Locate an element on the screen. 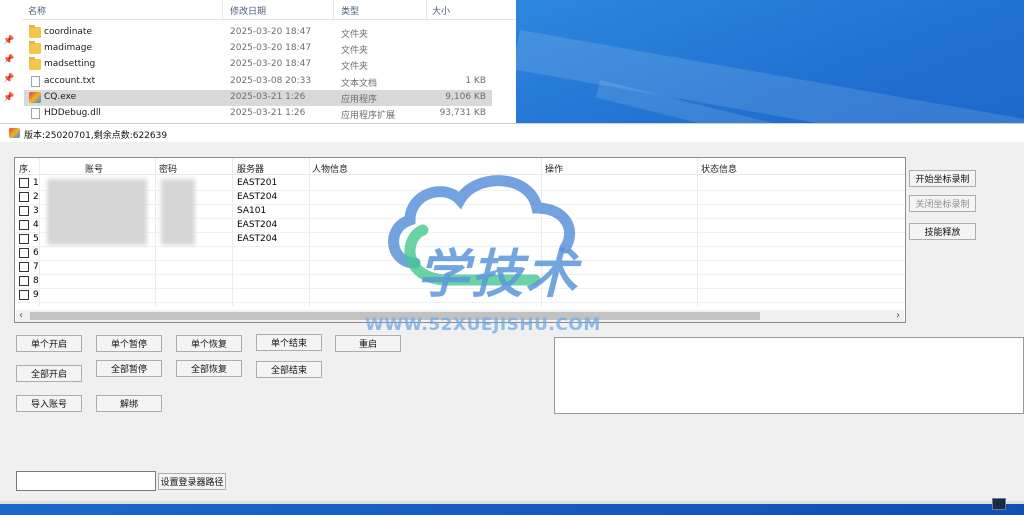 Image resolution: width=1024 pixels, height=515 pixels. single-pause-button: 单个暂停 is located at coordinates (129, 343).